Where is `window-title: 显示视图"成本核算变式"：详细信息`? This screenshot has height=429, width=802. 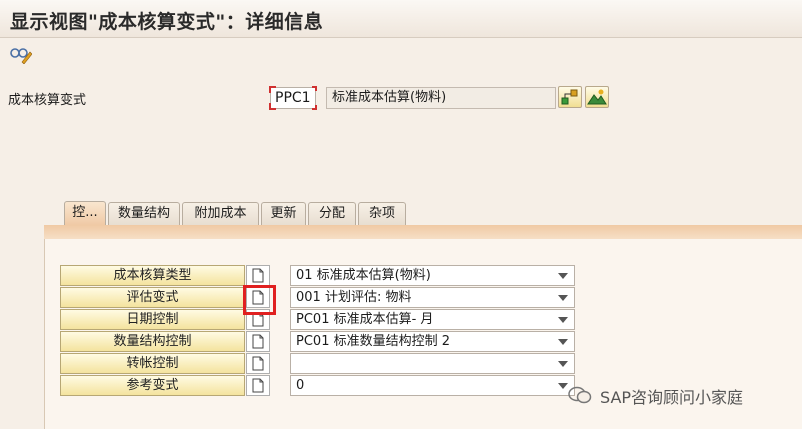
window-title: 显示视图"成本核算变式"：详细信息 is located at coordinates (167, 22).